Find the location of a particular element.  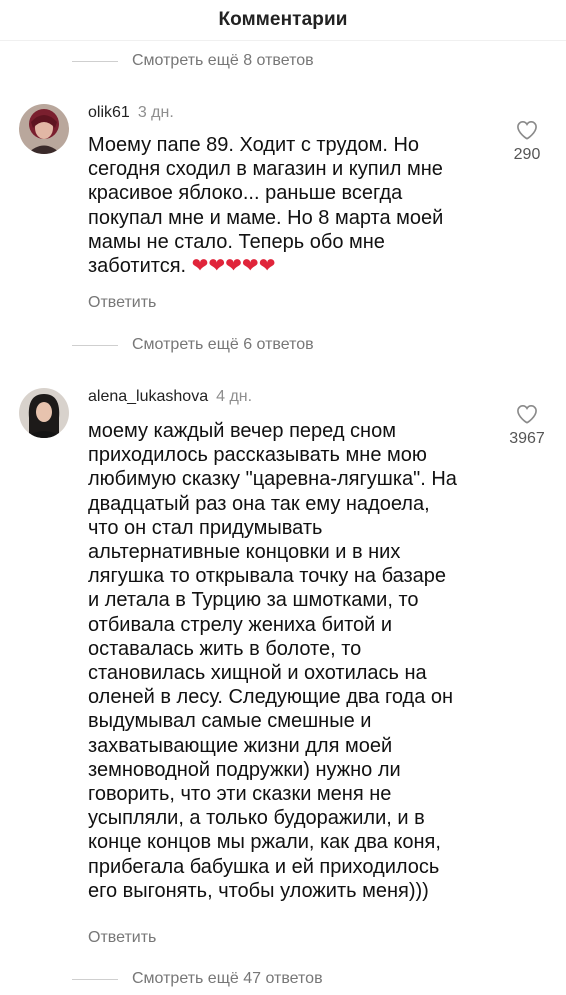

like-control: 290 is located at coordinates (527, 142).